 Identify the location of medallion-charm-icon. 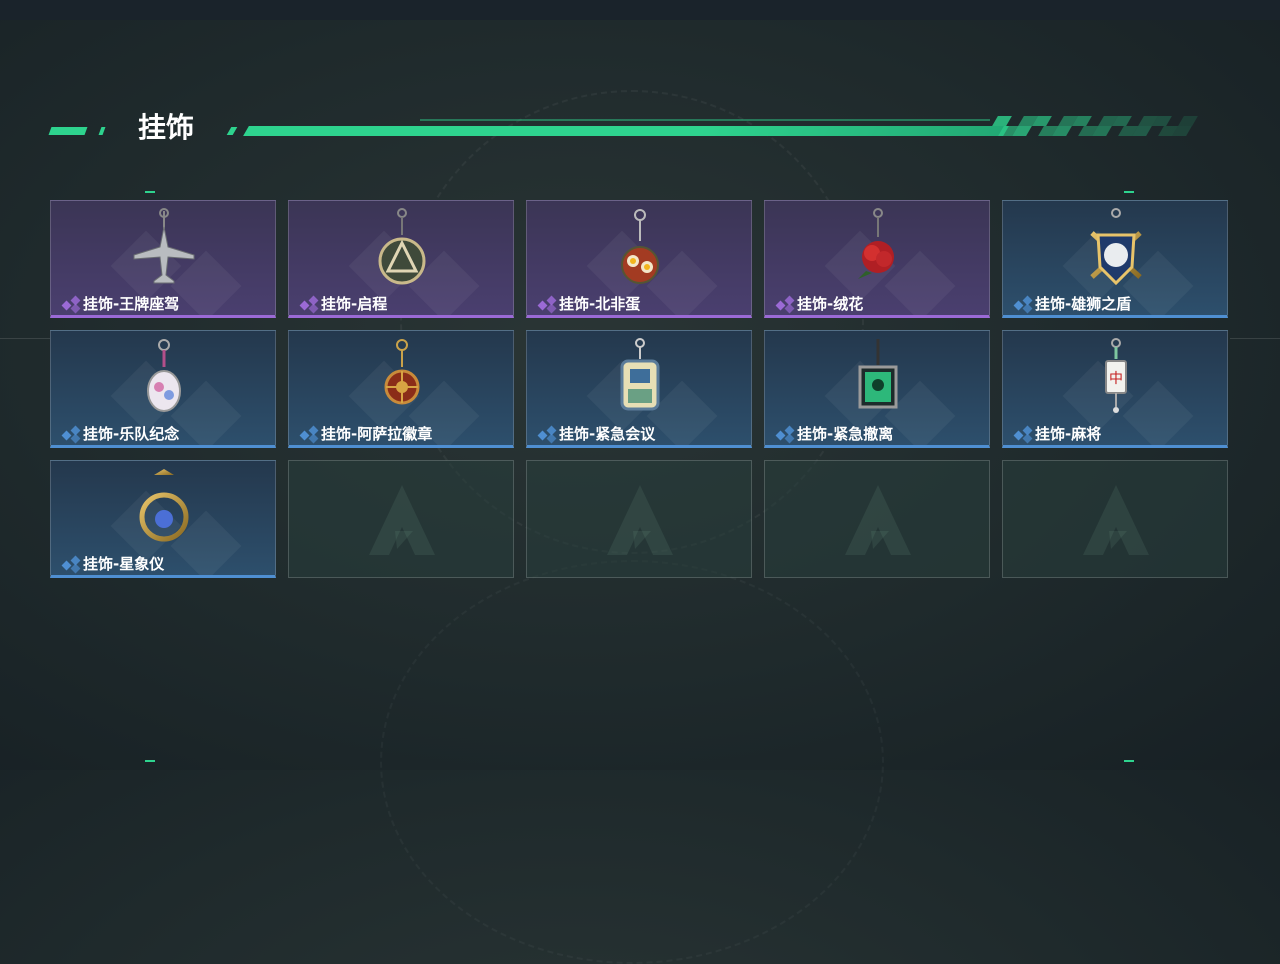
(402, 246).